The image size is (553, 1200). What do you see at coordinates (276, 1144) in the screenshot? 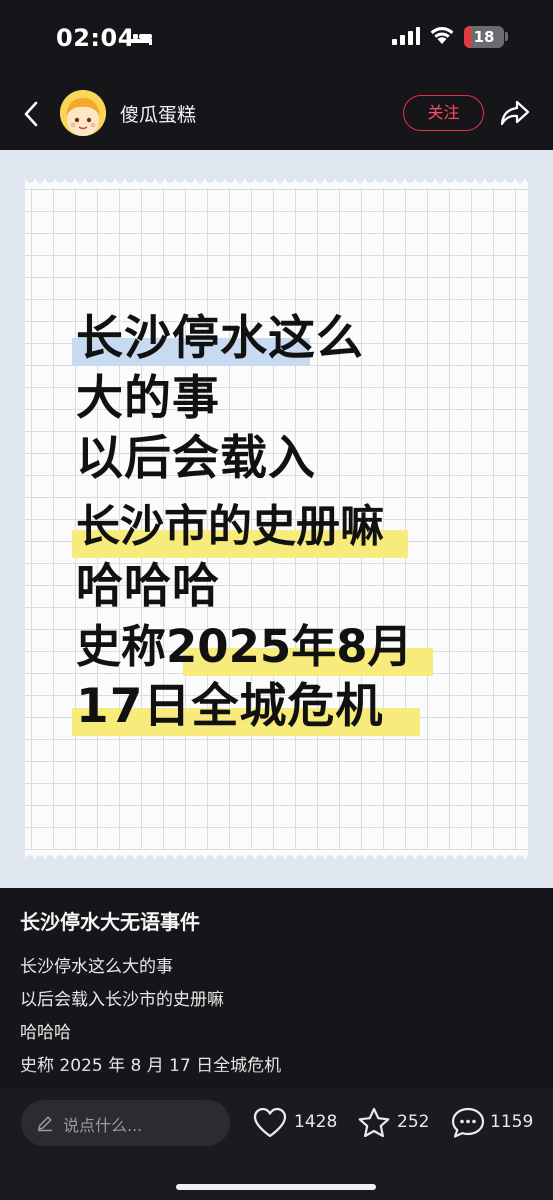
I see `bottom-bar: 说点什么... 1428 252 1159` at bounding box center [276, 1144].